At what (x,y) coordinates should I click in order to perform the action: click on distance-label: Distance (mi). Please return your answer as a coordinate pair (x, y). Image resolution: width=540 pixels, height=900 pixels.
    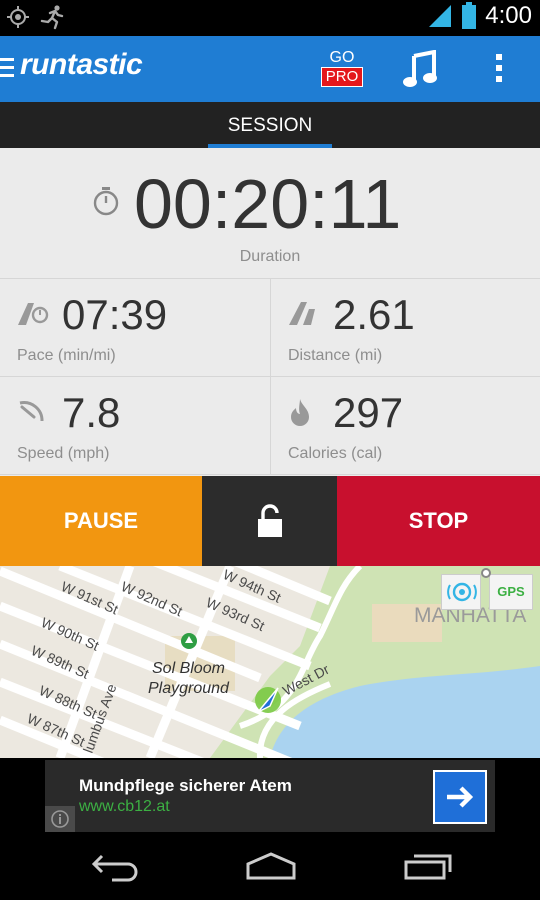
    Looking at the image, I should click on (335, 355).